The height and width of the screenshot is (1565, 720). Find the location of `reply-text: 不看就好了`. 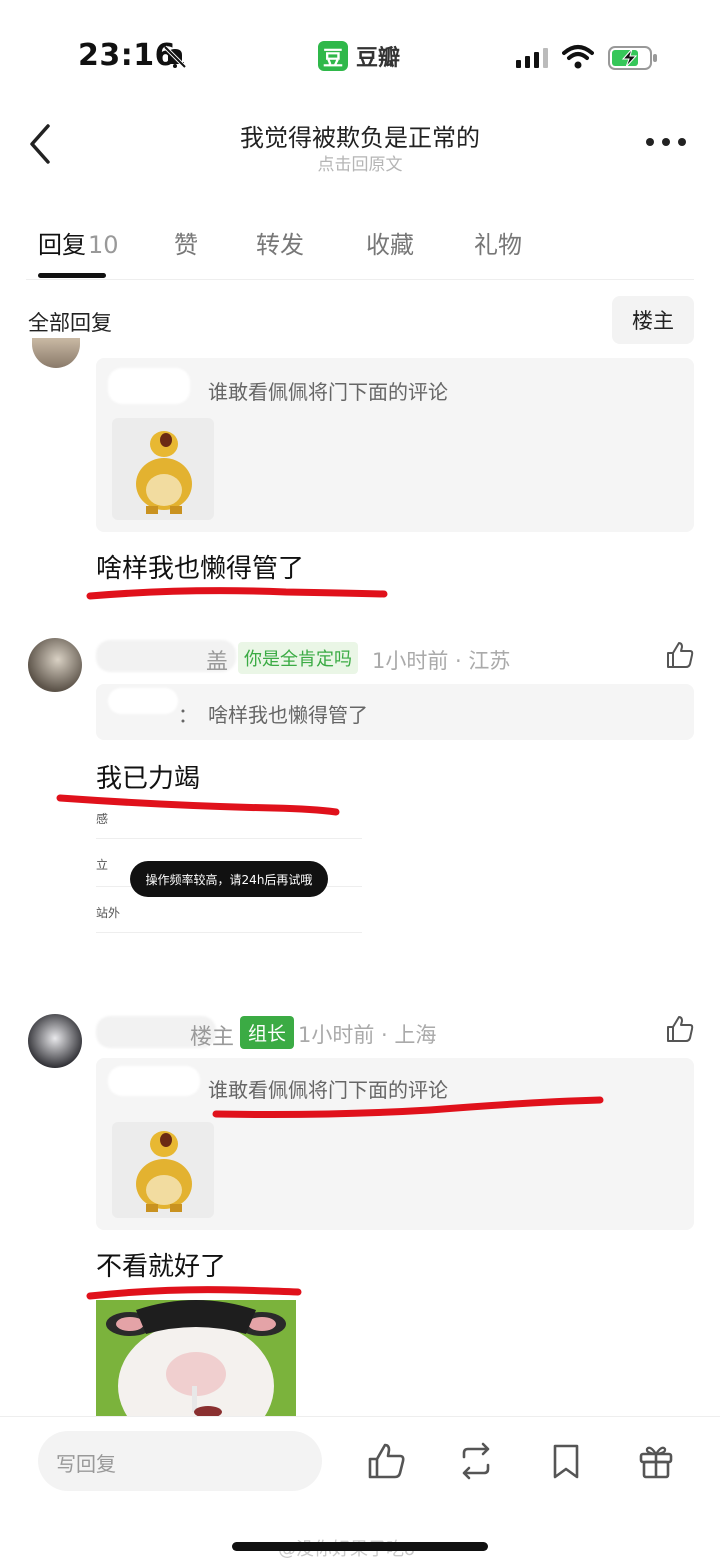

reply-text: 不看就好了 is located at coordinates (161, 1267).